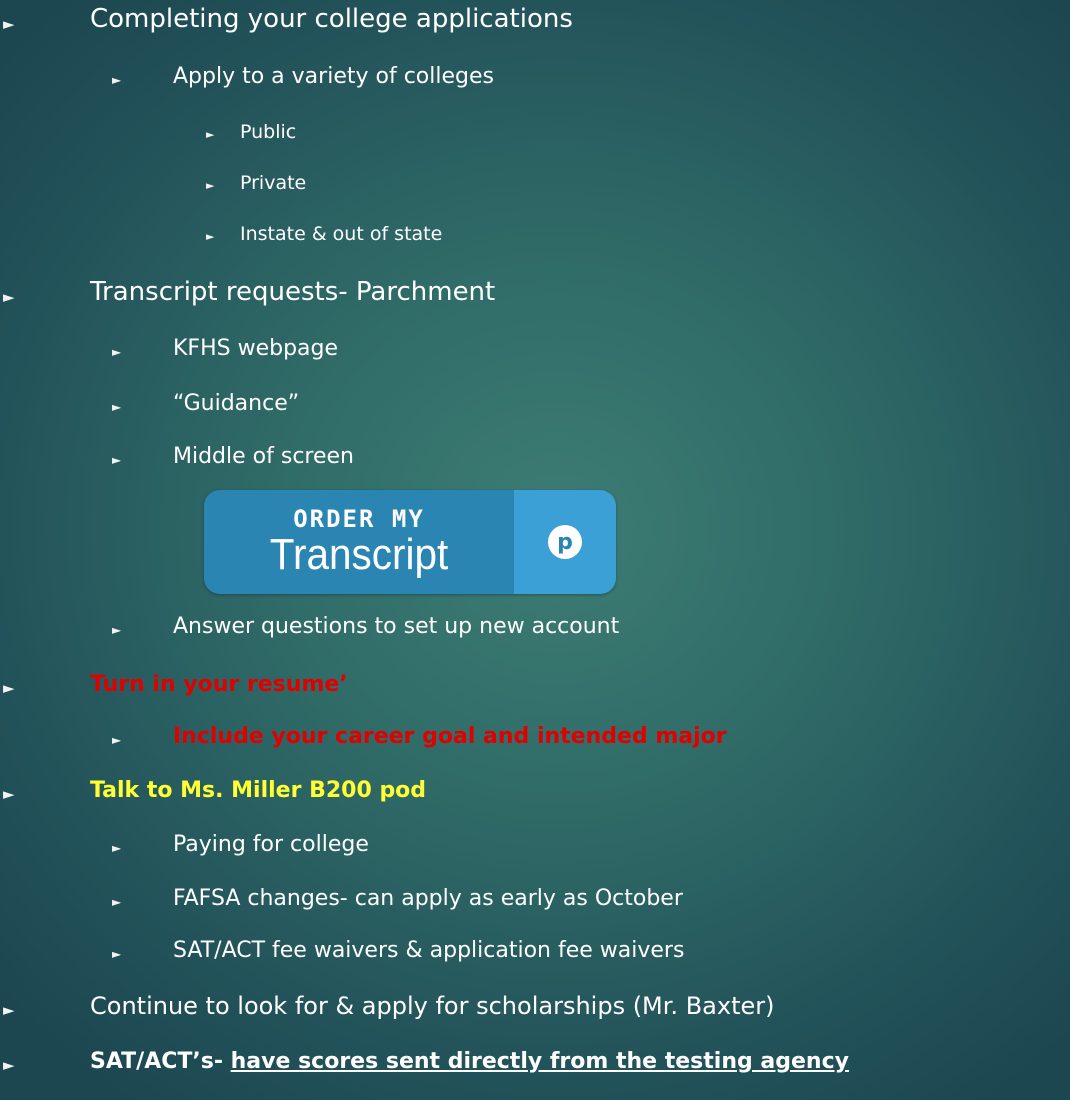 This screenshot has width=1070, height=1100. I want to click on order-transcript-label: ORDER MY Transcript, so click(359, 542).